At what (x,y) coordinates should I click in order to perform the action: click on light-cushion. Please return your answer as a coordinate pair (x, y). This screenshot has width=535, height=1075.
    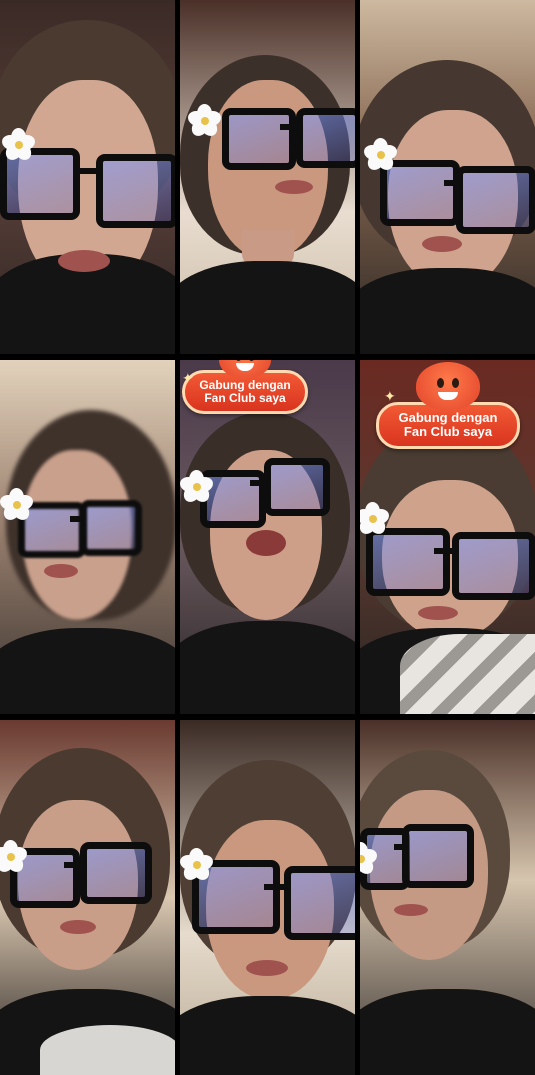
    Looking at the image, I should click on (107, 1050).